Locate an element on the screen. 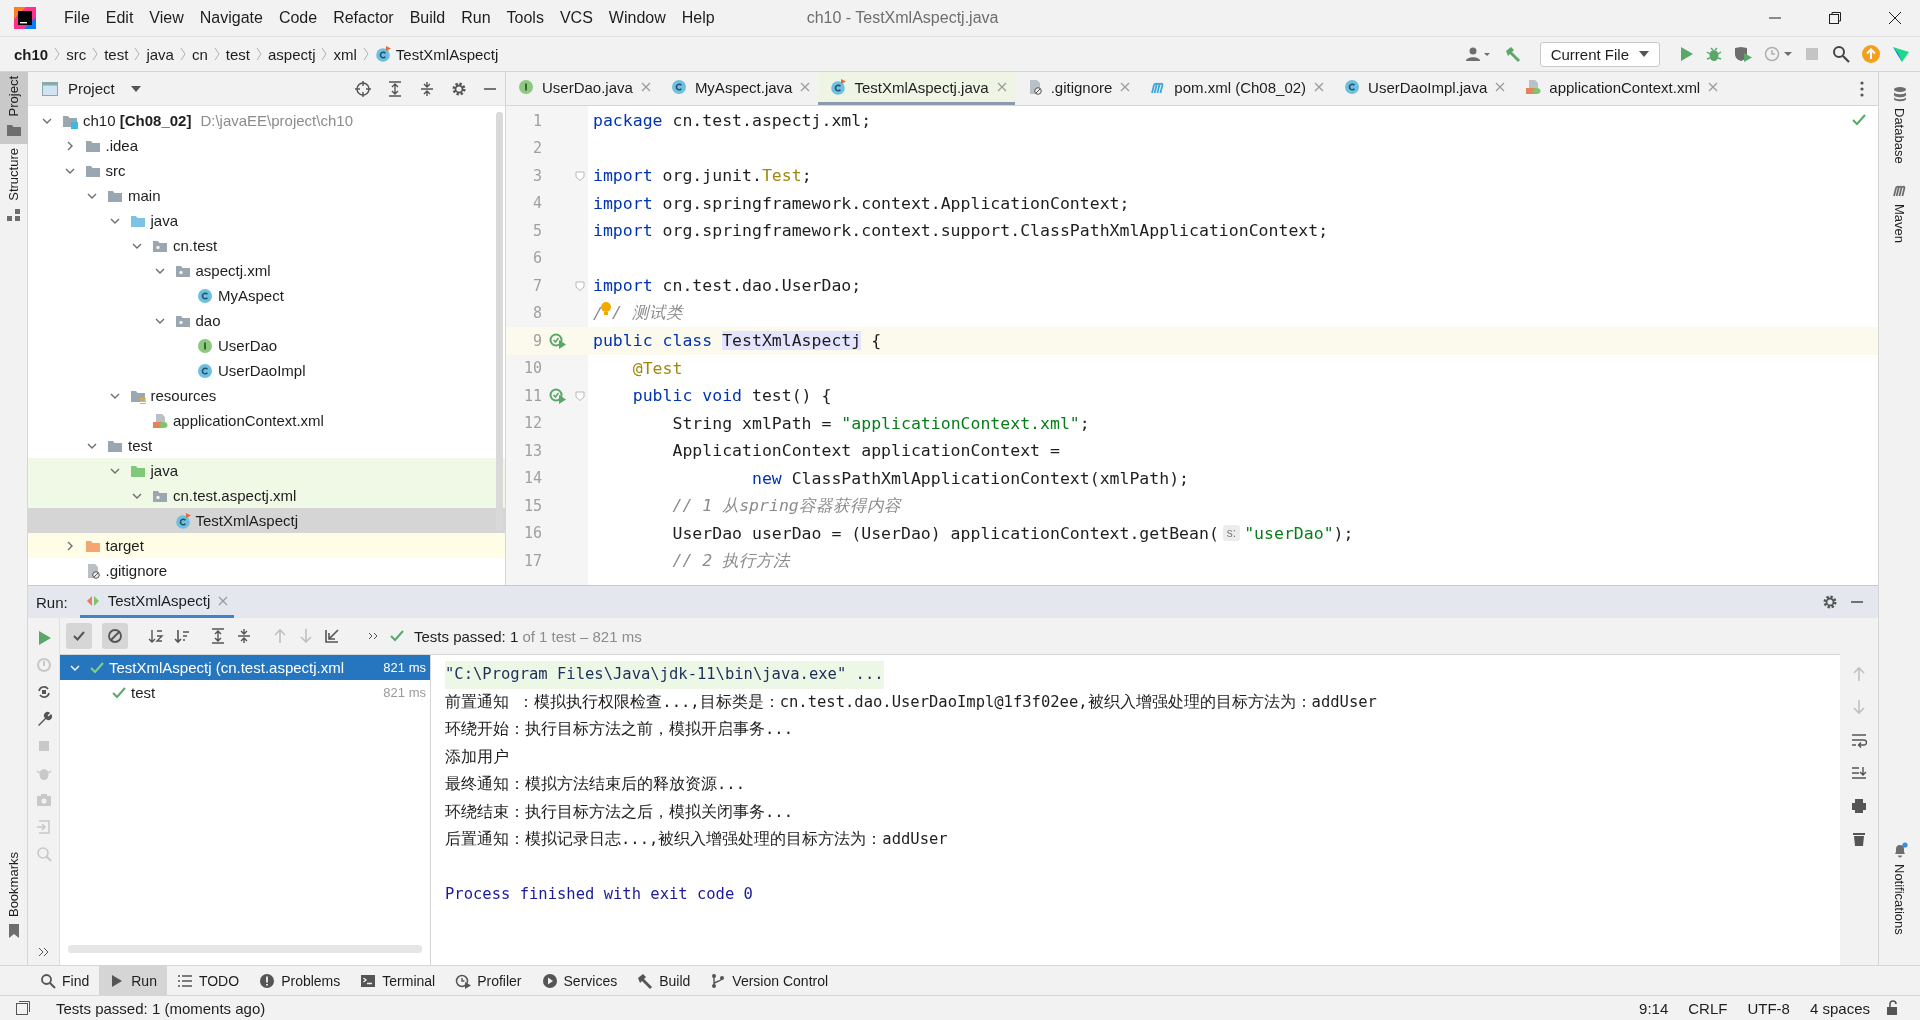 This screenshot has width=1920, height=1020. coverage-icon is located at coordinates (1743, 54).